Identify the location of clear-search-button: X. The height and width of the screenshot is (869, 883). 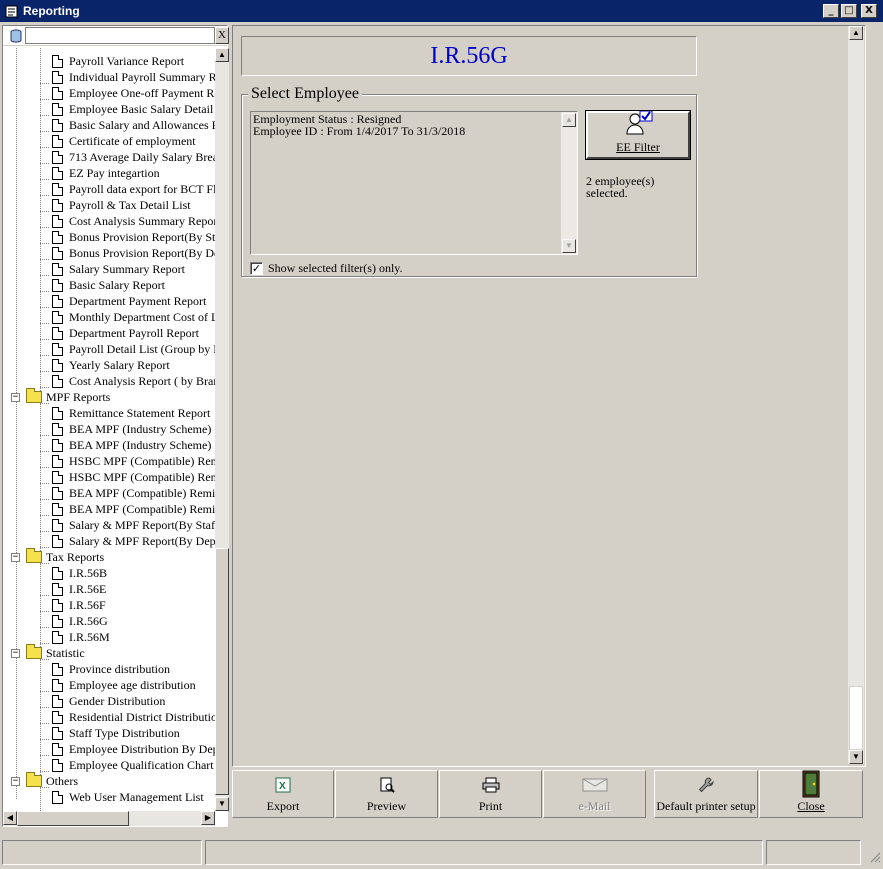
(222, 35).